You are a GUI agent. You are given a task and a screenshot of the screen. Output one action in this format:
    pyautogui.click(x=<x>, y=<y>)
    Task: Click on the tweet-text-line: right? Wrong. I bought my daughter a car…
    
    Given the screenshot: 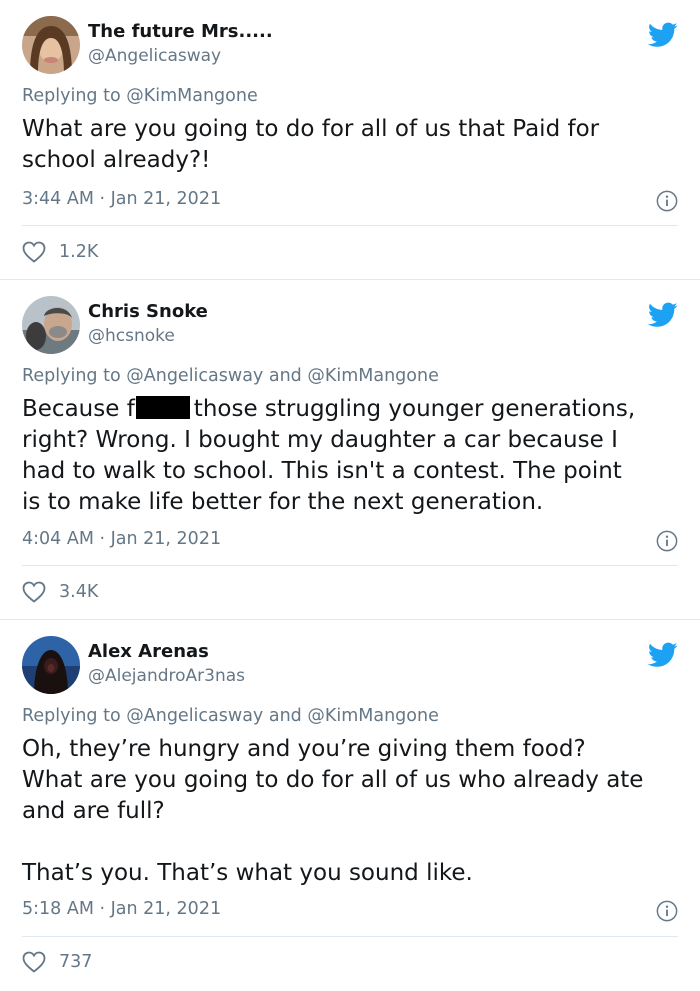 What is the action you would take?
    pyautogui.click(x=320, y=440)
    